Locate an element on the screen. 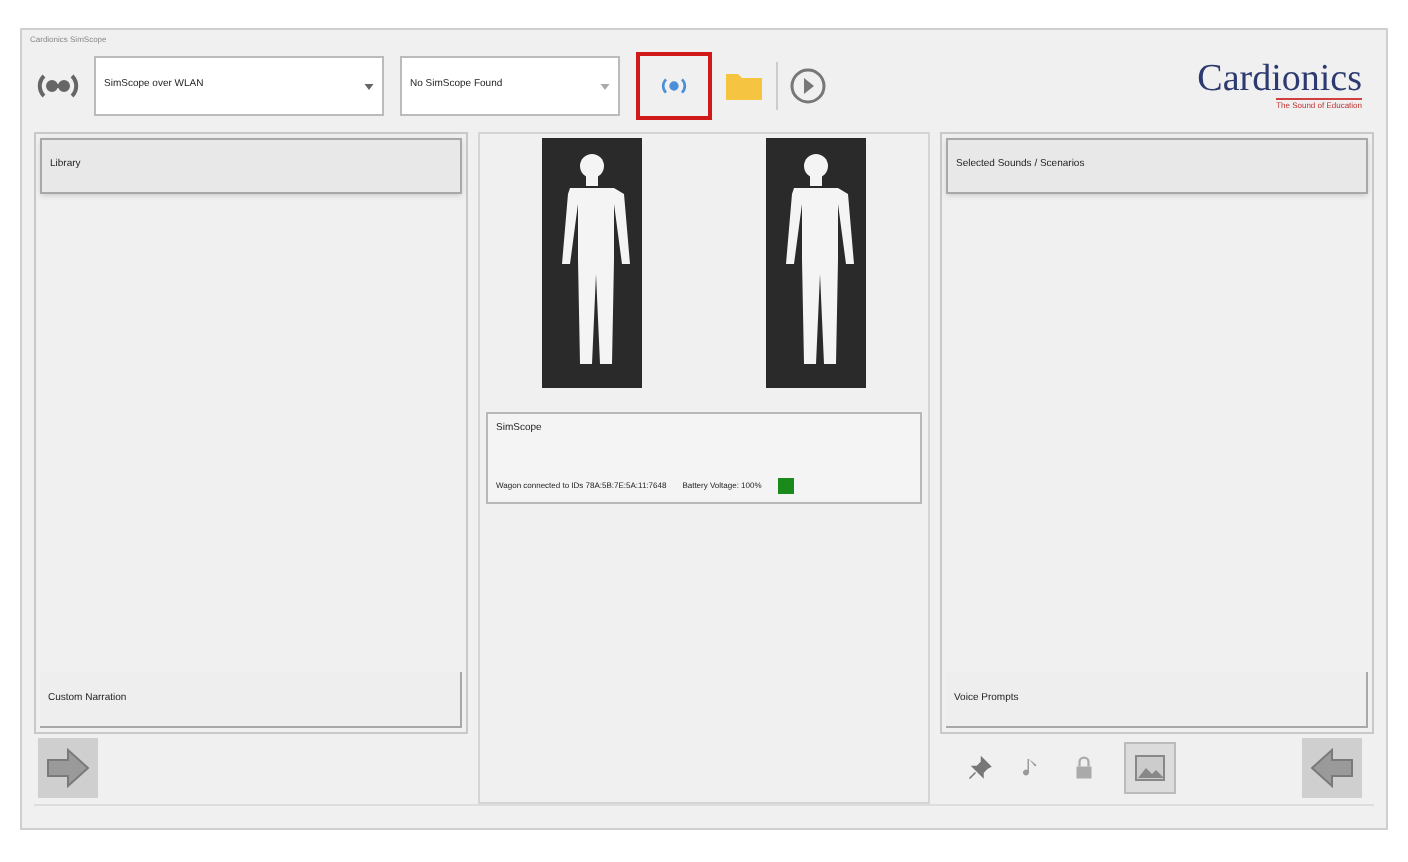 This screenshot has width=1408, height=862. pin-icon is located at coordinates (980, 768).